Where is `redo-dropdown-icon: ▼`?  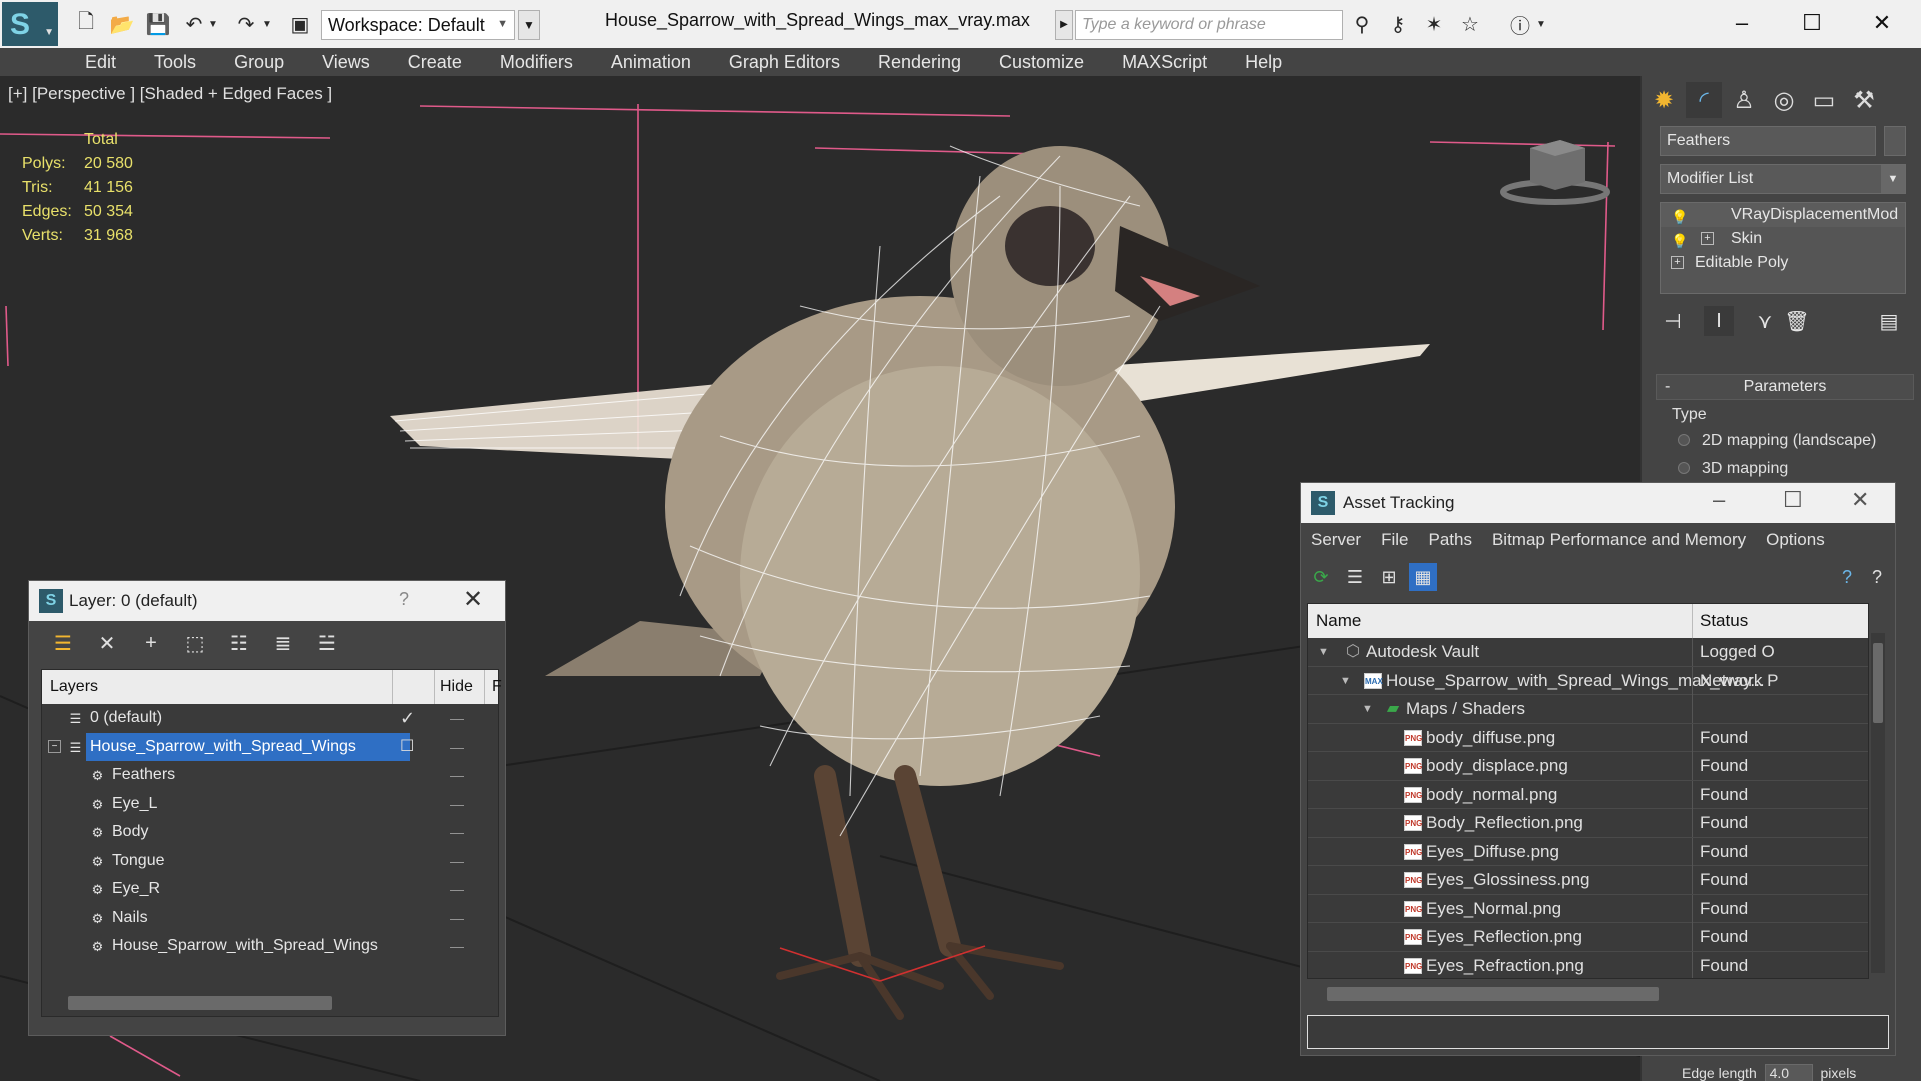 redo-dropdown-icon: ▼ is located at coordinates (267, 24).